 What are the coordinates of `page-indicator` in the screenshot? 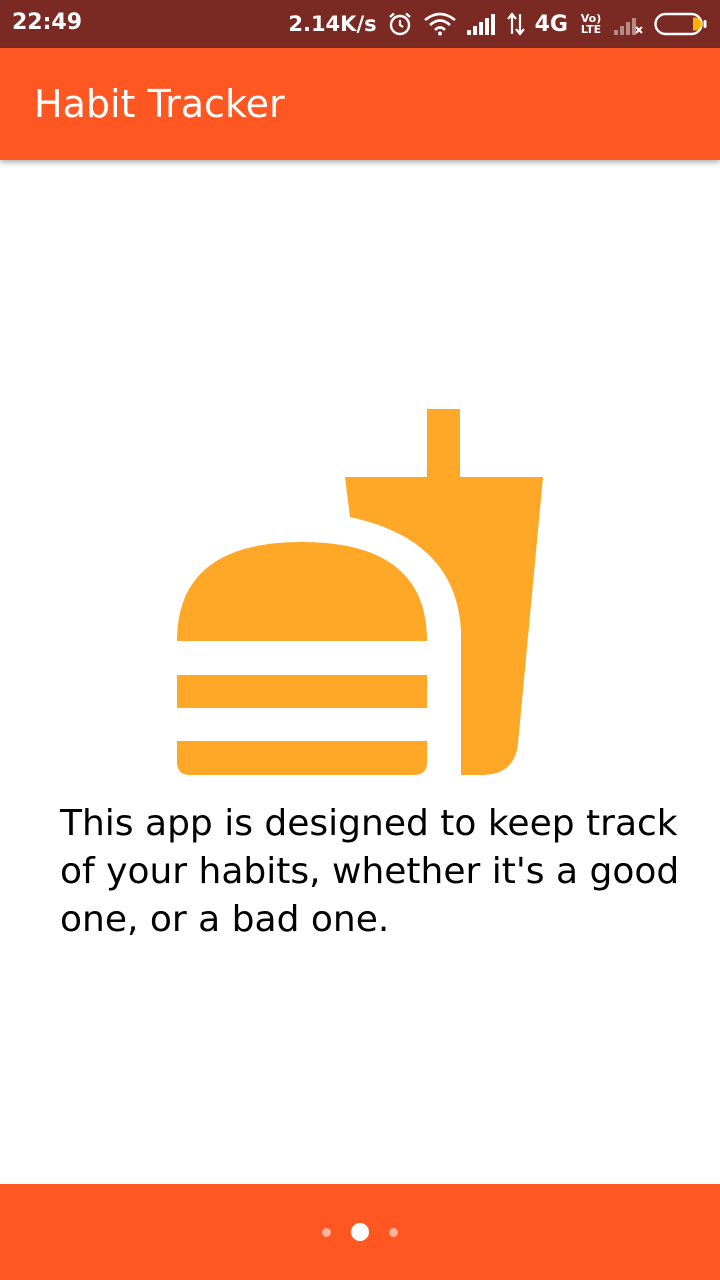 It's located at (360, 1232).